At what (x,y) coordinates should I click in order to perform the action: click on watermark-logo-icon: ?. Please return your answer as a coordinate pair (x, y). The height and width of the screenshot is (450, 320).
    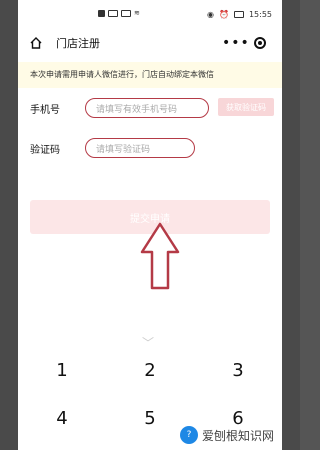
    Looking at the image, I should click on (188, 435).